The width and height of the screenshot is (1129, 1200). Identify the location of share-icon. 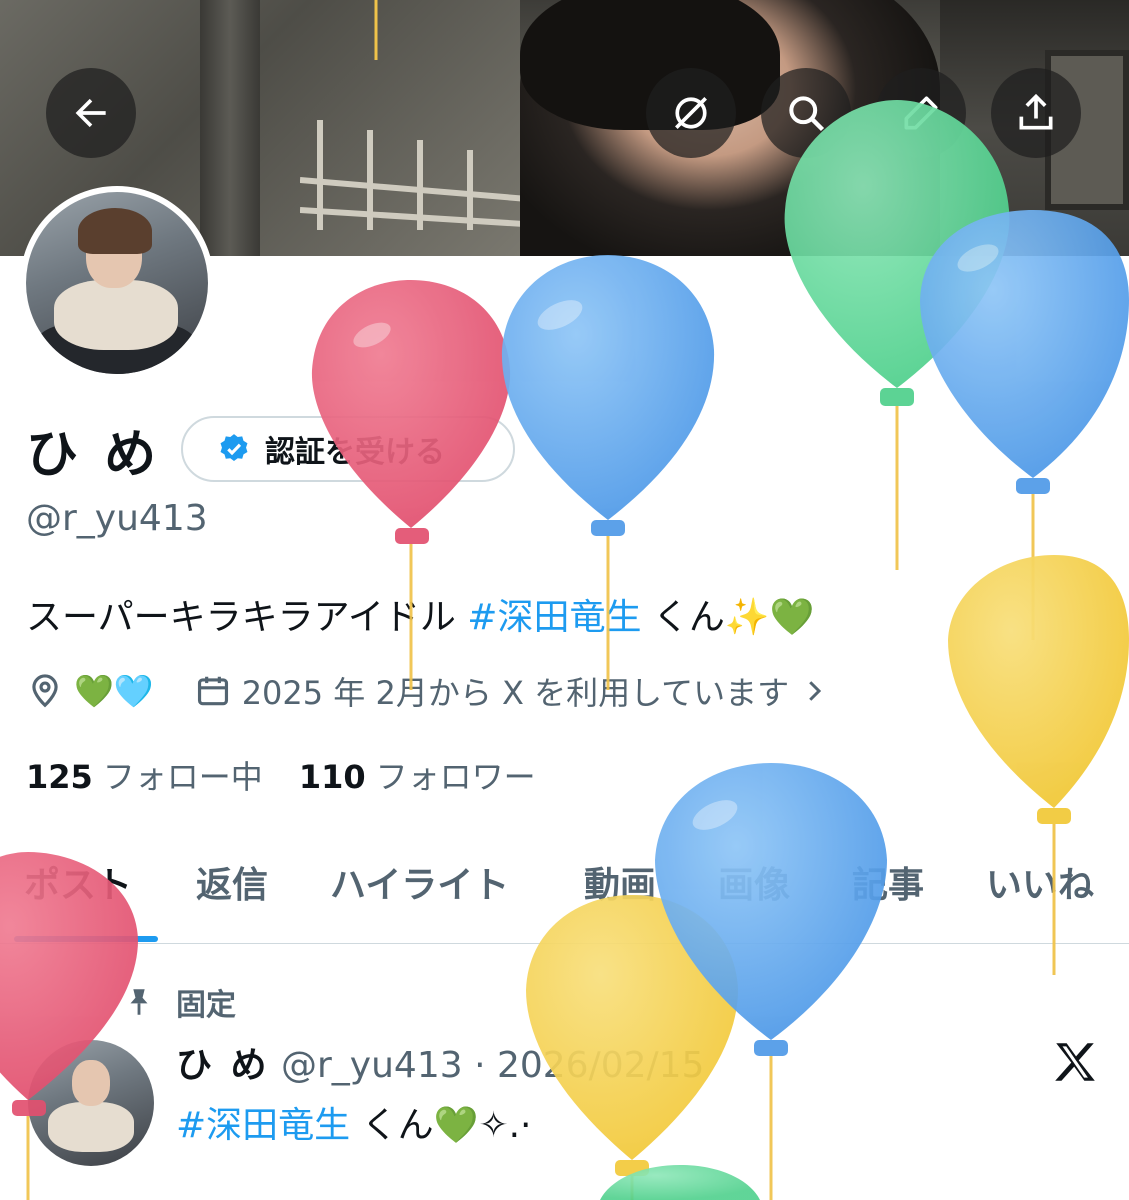
(1036, 111).